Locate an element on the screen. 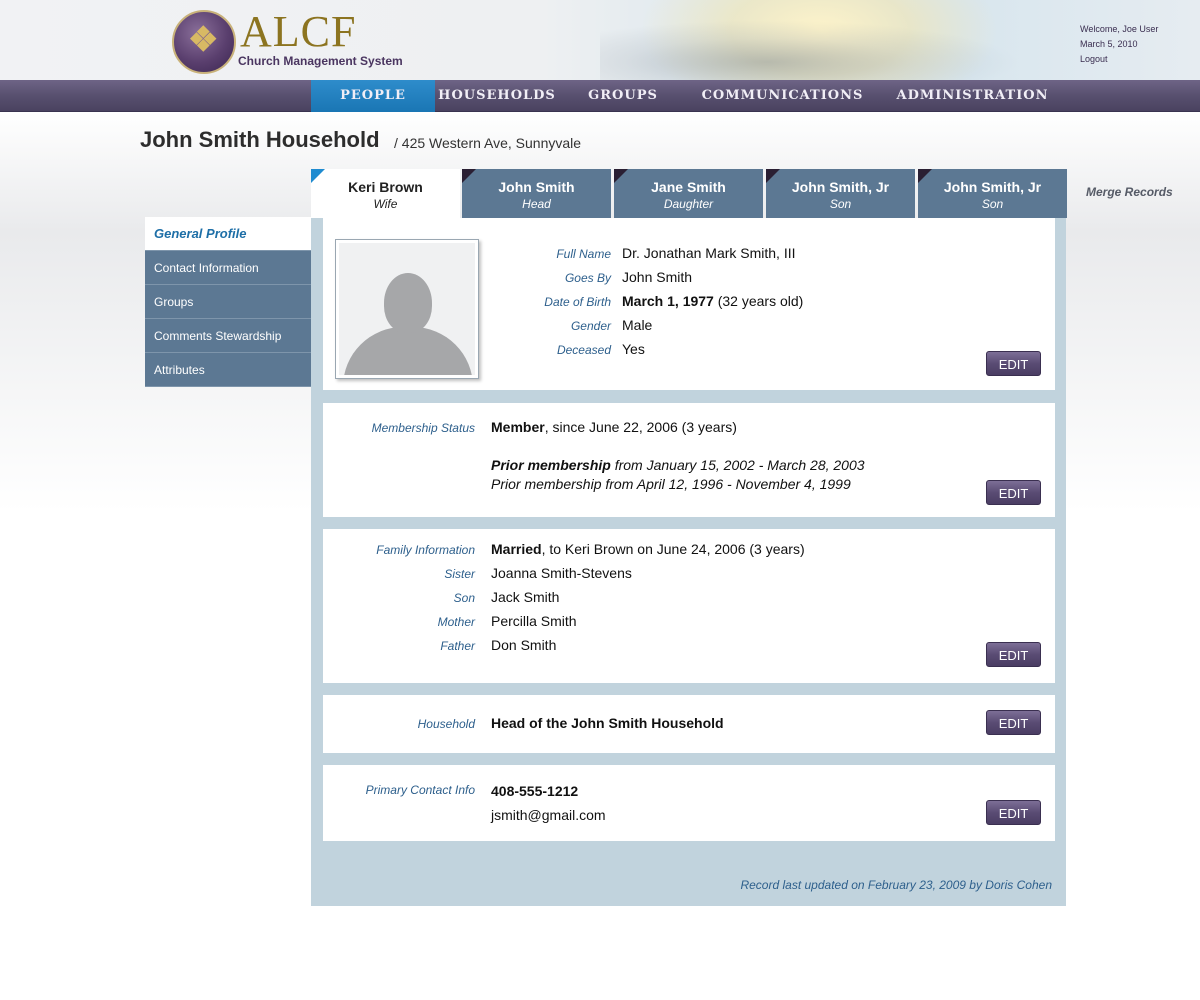 This screenshot has height=1000, width=1200. nav-households: HOUSEHOLDS is located at coordinates (497, 96).